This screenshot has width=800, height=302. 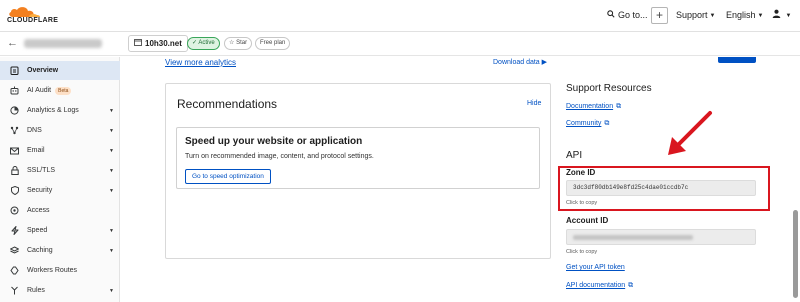 I want to click on sidebar-item-security: Security ▼, so click(x=60, y=190).